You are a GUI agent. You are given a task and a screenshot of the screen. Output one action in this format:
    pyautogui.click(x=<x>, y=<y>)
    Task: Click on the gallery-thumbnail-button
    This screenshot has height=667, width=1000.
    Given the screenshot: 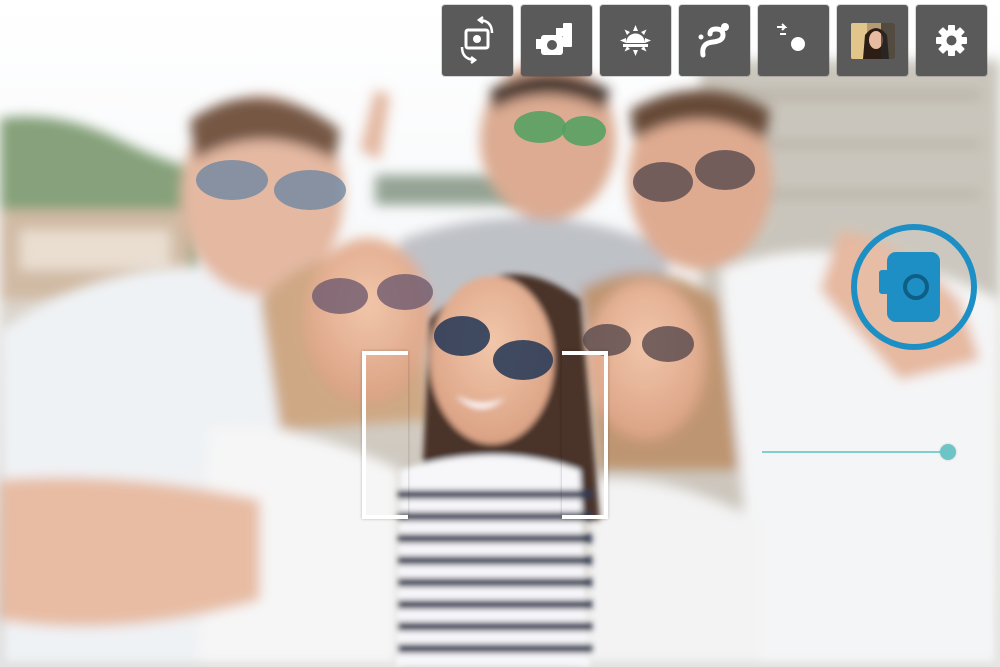 What is the action you would take?
    pyautogui.click(x=872, y=40)
    